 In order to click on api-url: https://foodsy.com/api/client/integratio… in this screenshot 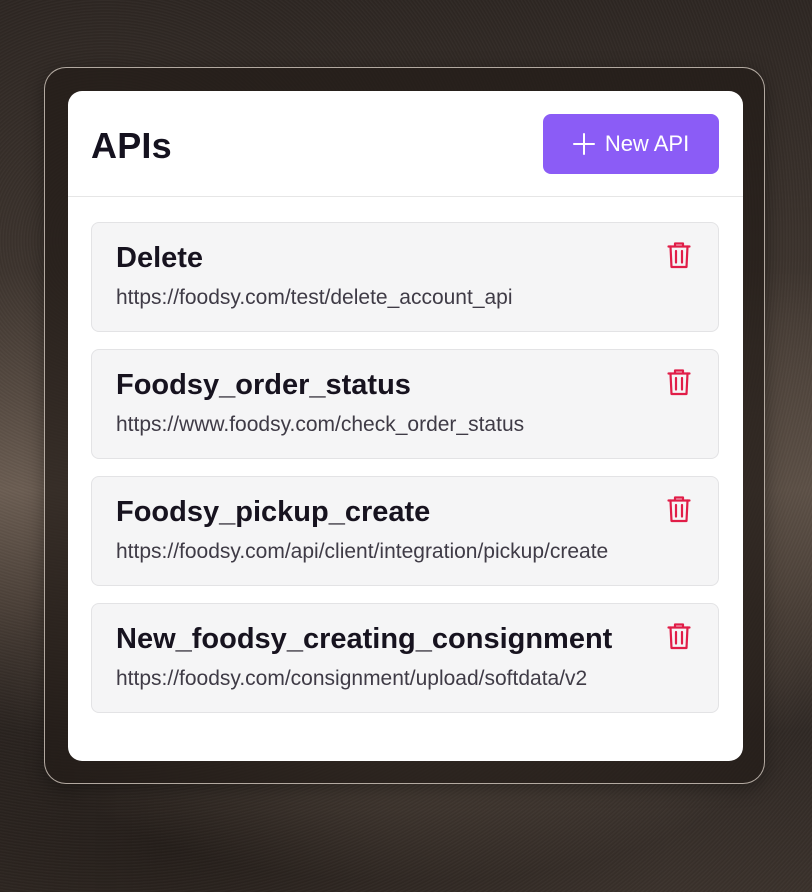, I will do `click(362, 551)`.